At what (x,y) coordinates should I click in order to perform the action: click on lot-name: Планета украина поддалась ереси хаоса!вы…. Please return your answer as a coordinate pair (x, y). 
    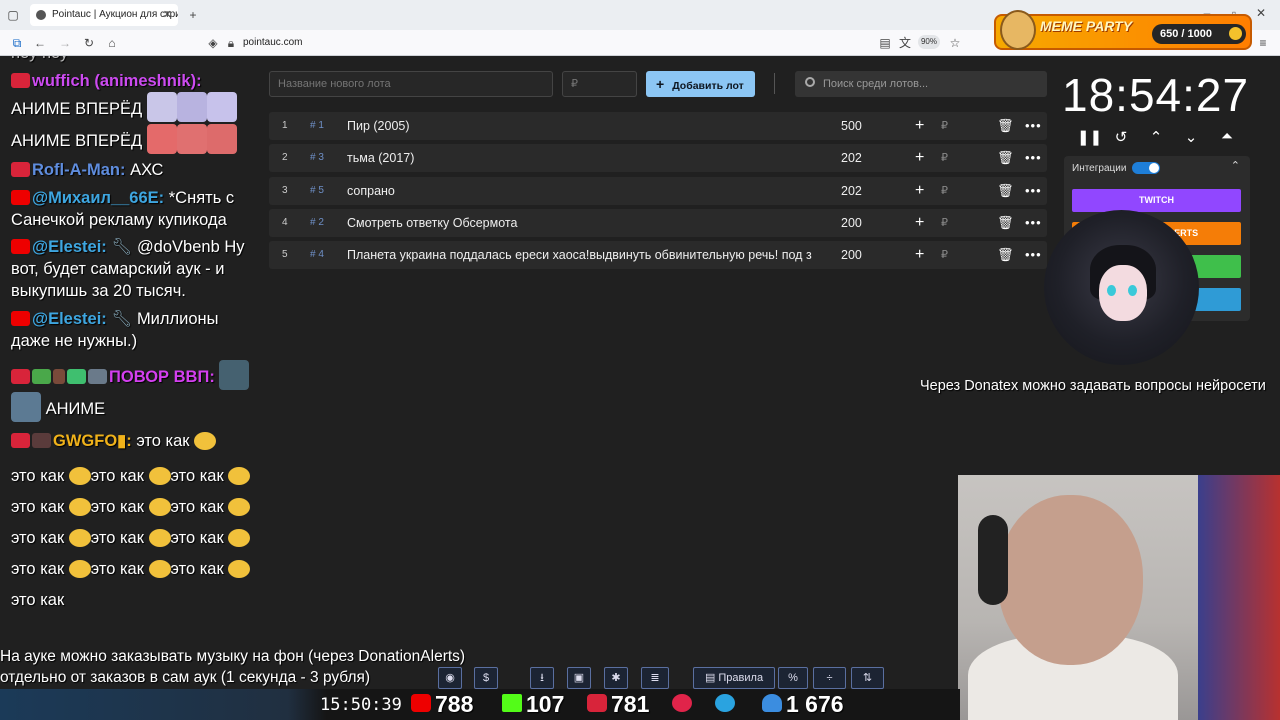
    Looking at the image, I should click on (584, 255).